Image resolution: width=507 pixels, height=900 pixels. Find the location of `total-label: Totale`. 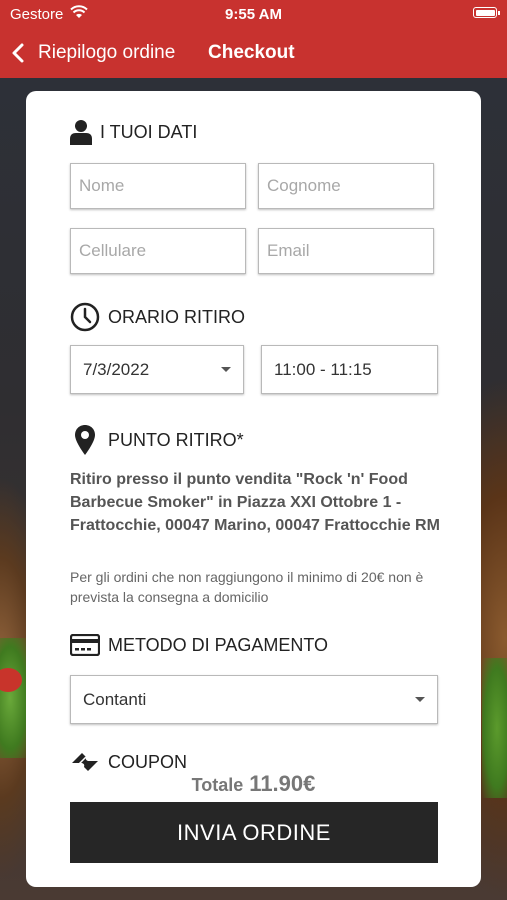

total-label: Totale is located at coordinates (217, 785).